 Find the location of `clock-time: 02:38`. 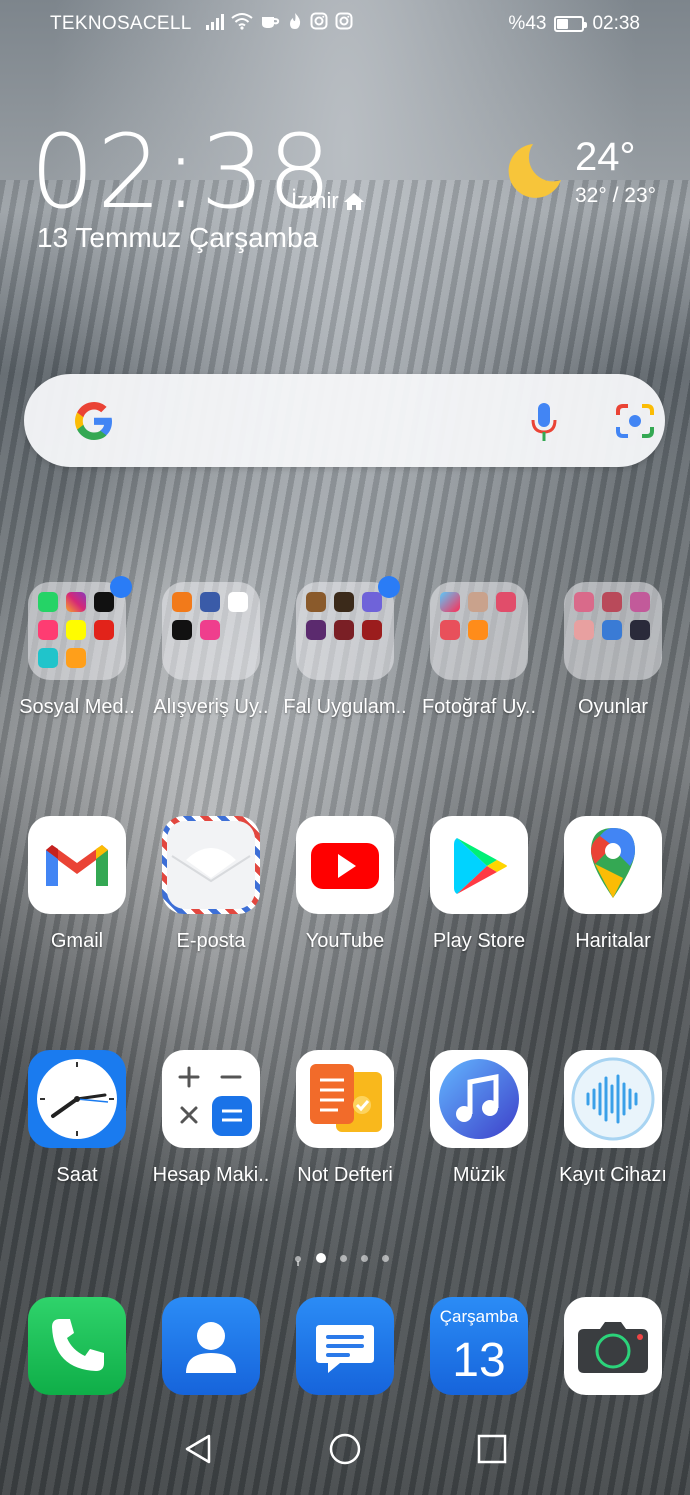

clock-time: 02:38 is located at coordinates (182, 173).